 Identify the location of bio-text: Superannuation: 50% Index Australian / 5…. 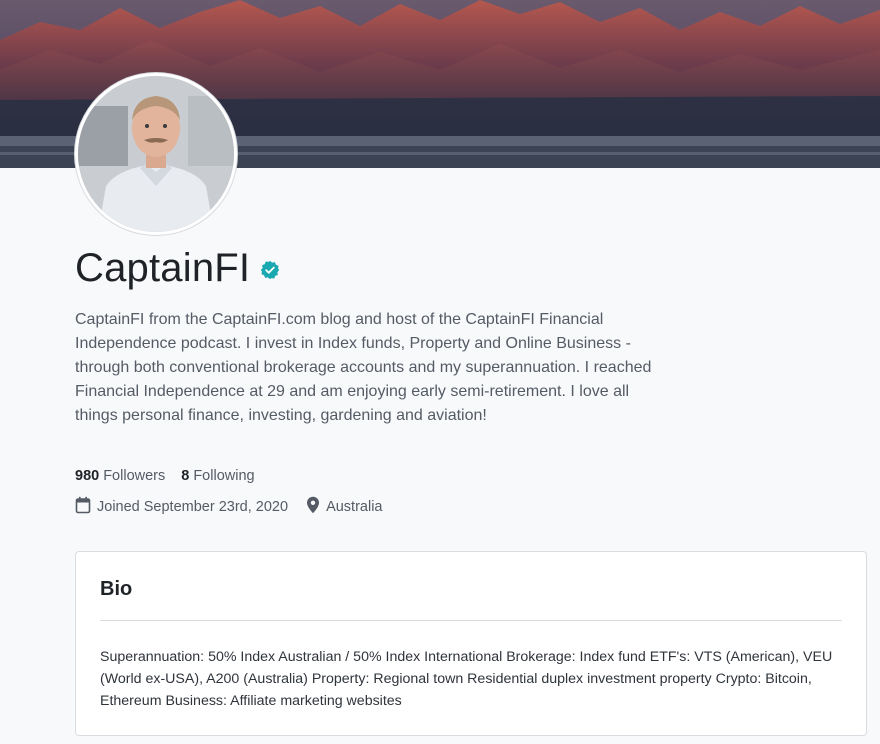
(466, 679).